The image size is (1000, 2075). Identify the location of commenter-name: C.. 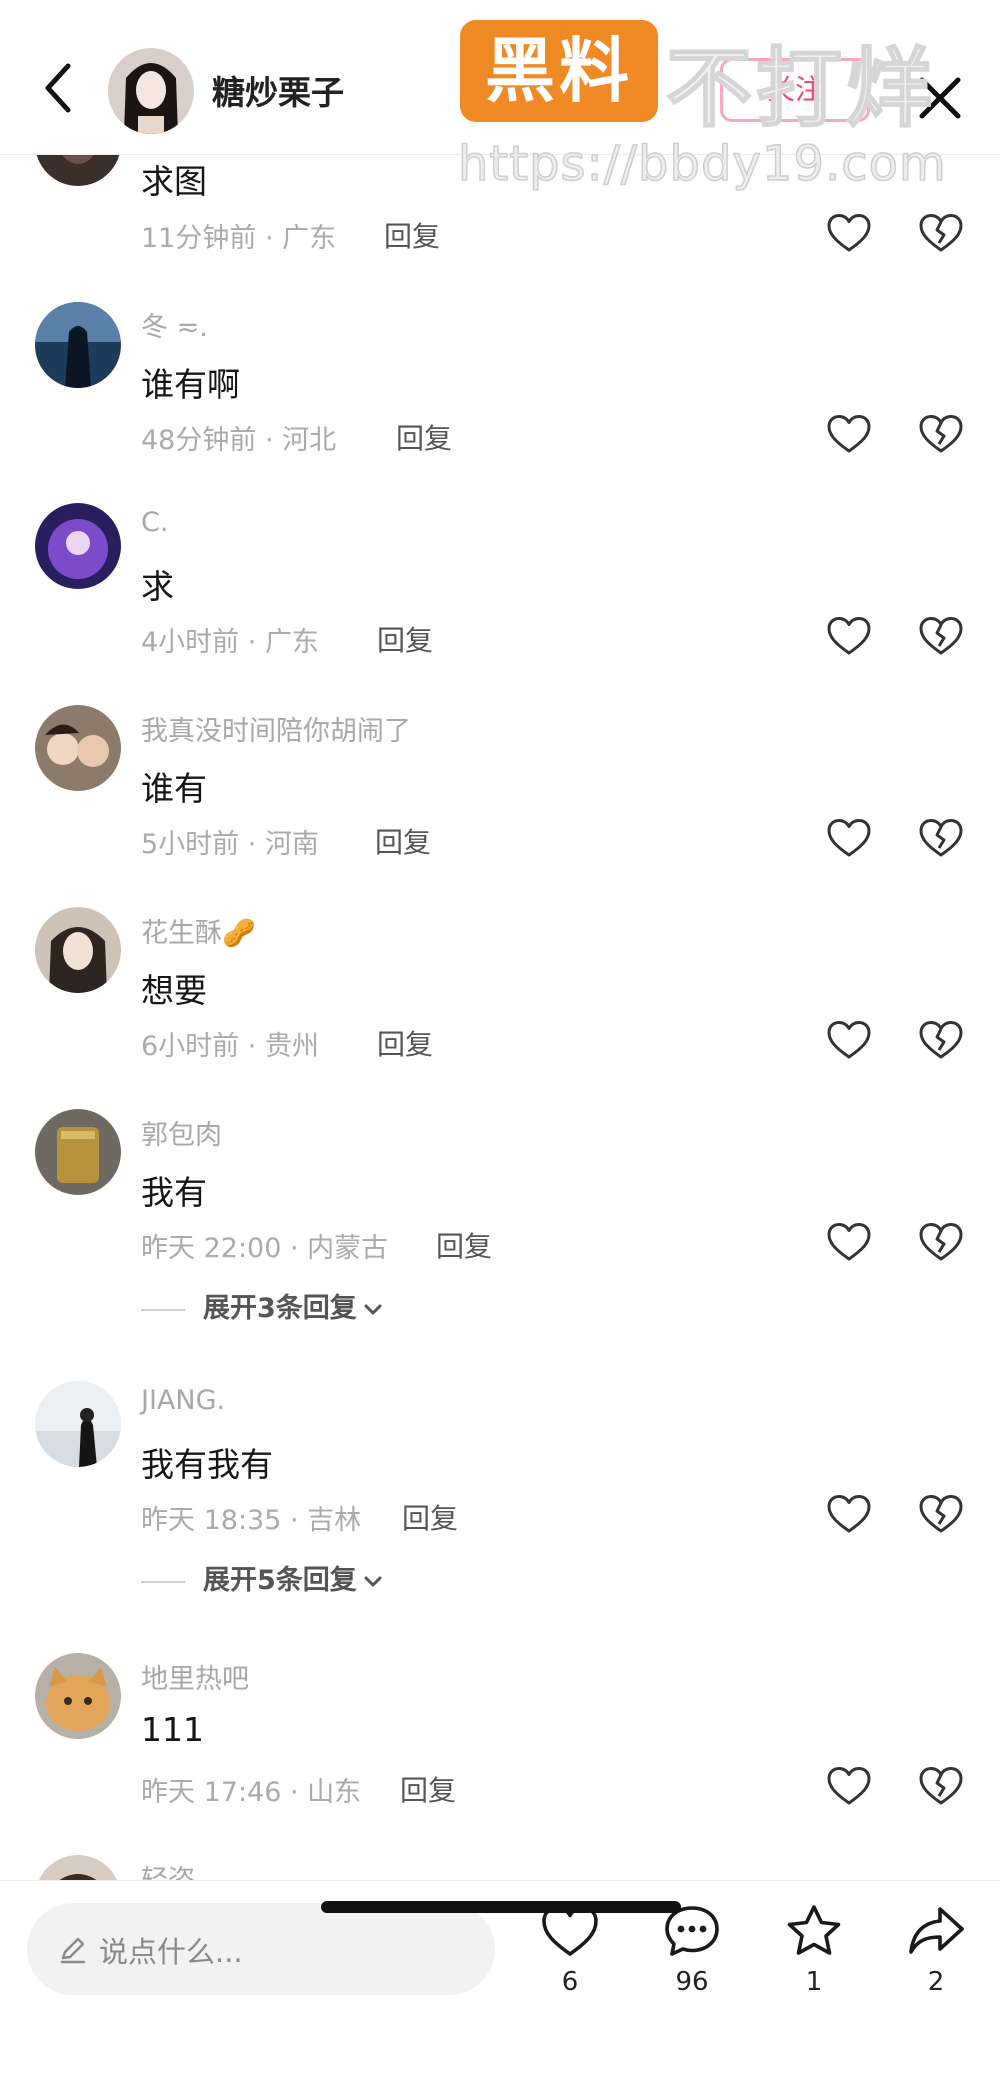
(154, 522).